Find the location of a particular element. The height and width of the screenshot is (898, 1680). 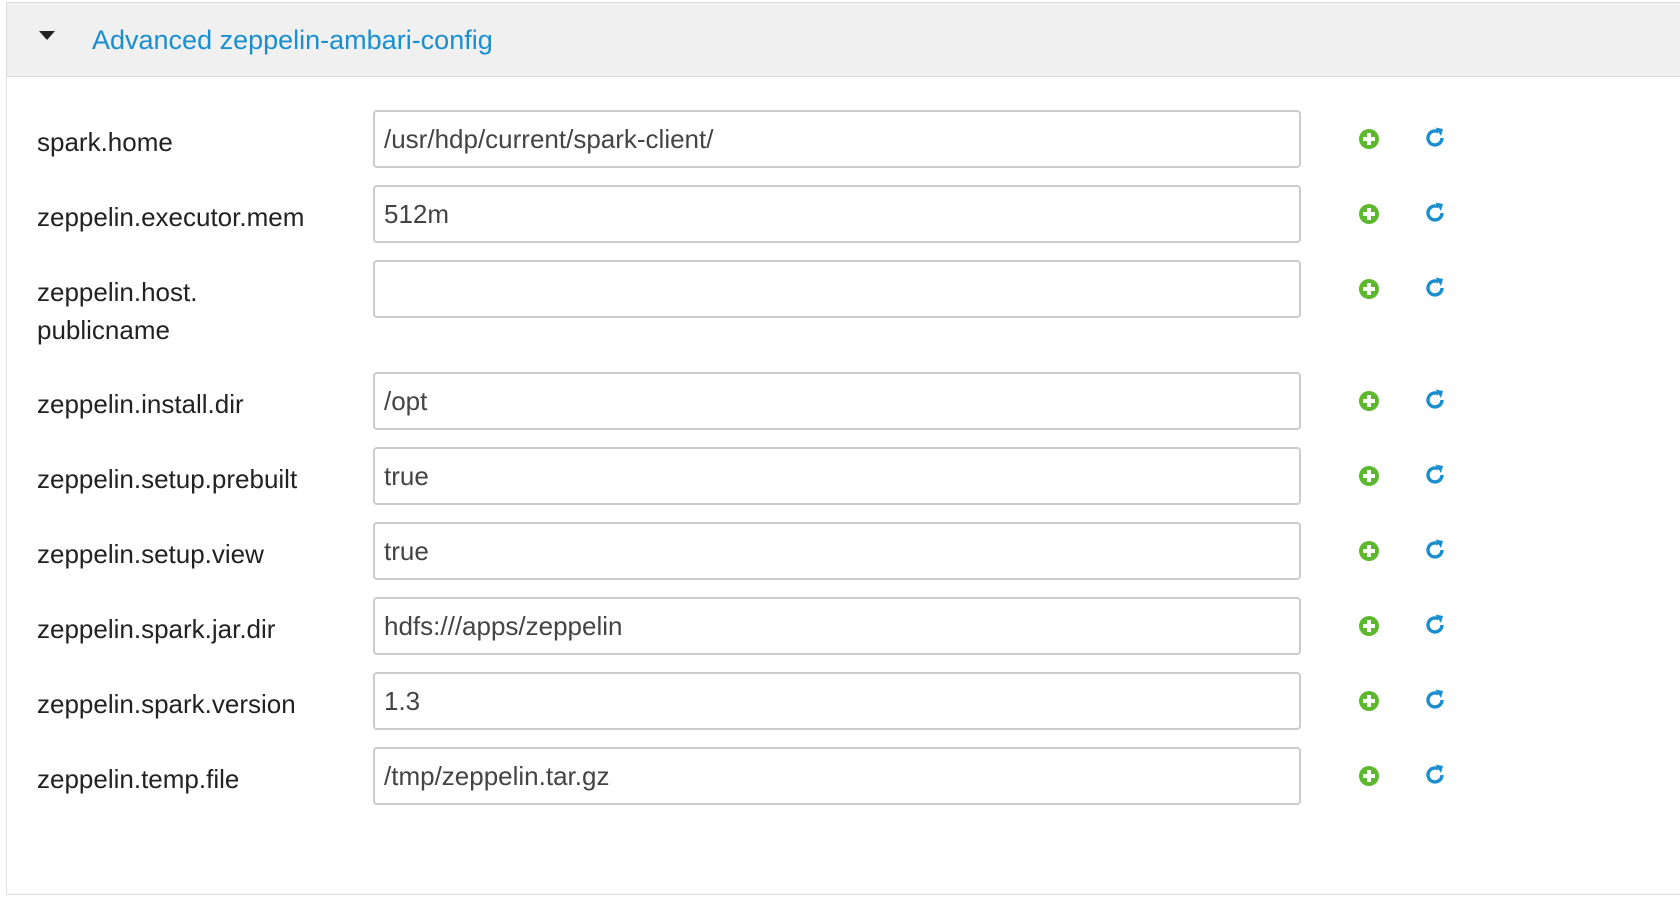

property-row: zeppelin.spark.jar.dir is located at coordinates (843, 627).